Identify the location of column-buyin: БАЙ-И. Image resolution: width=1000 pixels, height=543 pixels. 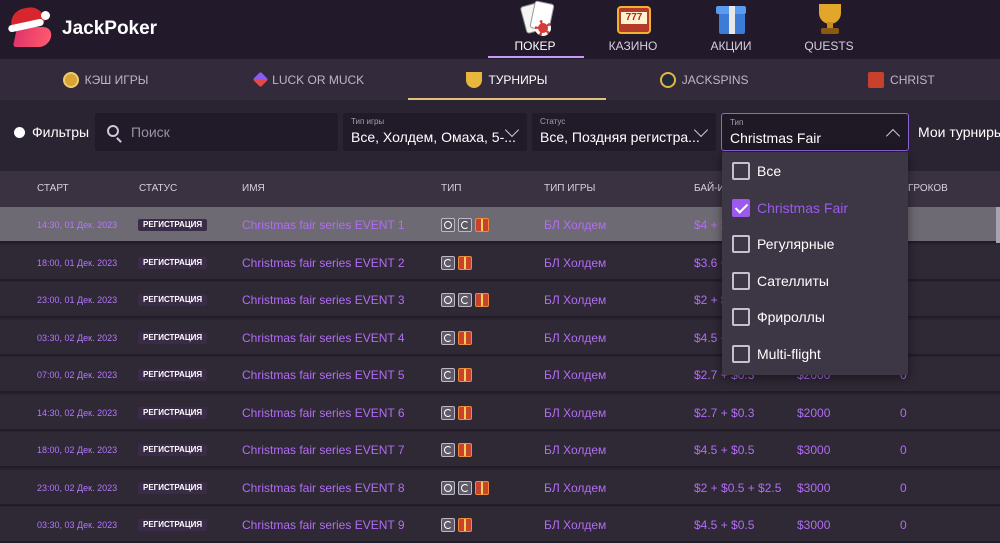
(709, 189).